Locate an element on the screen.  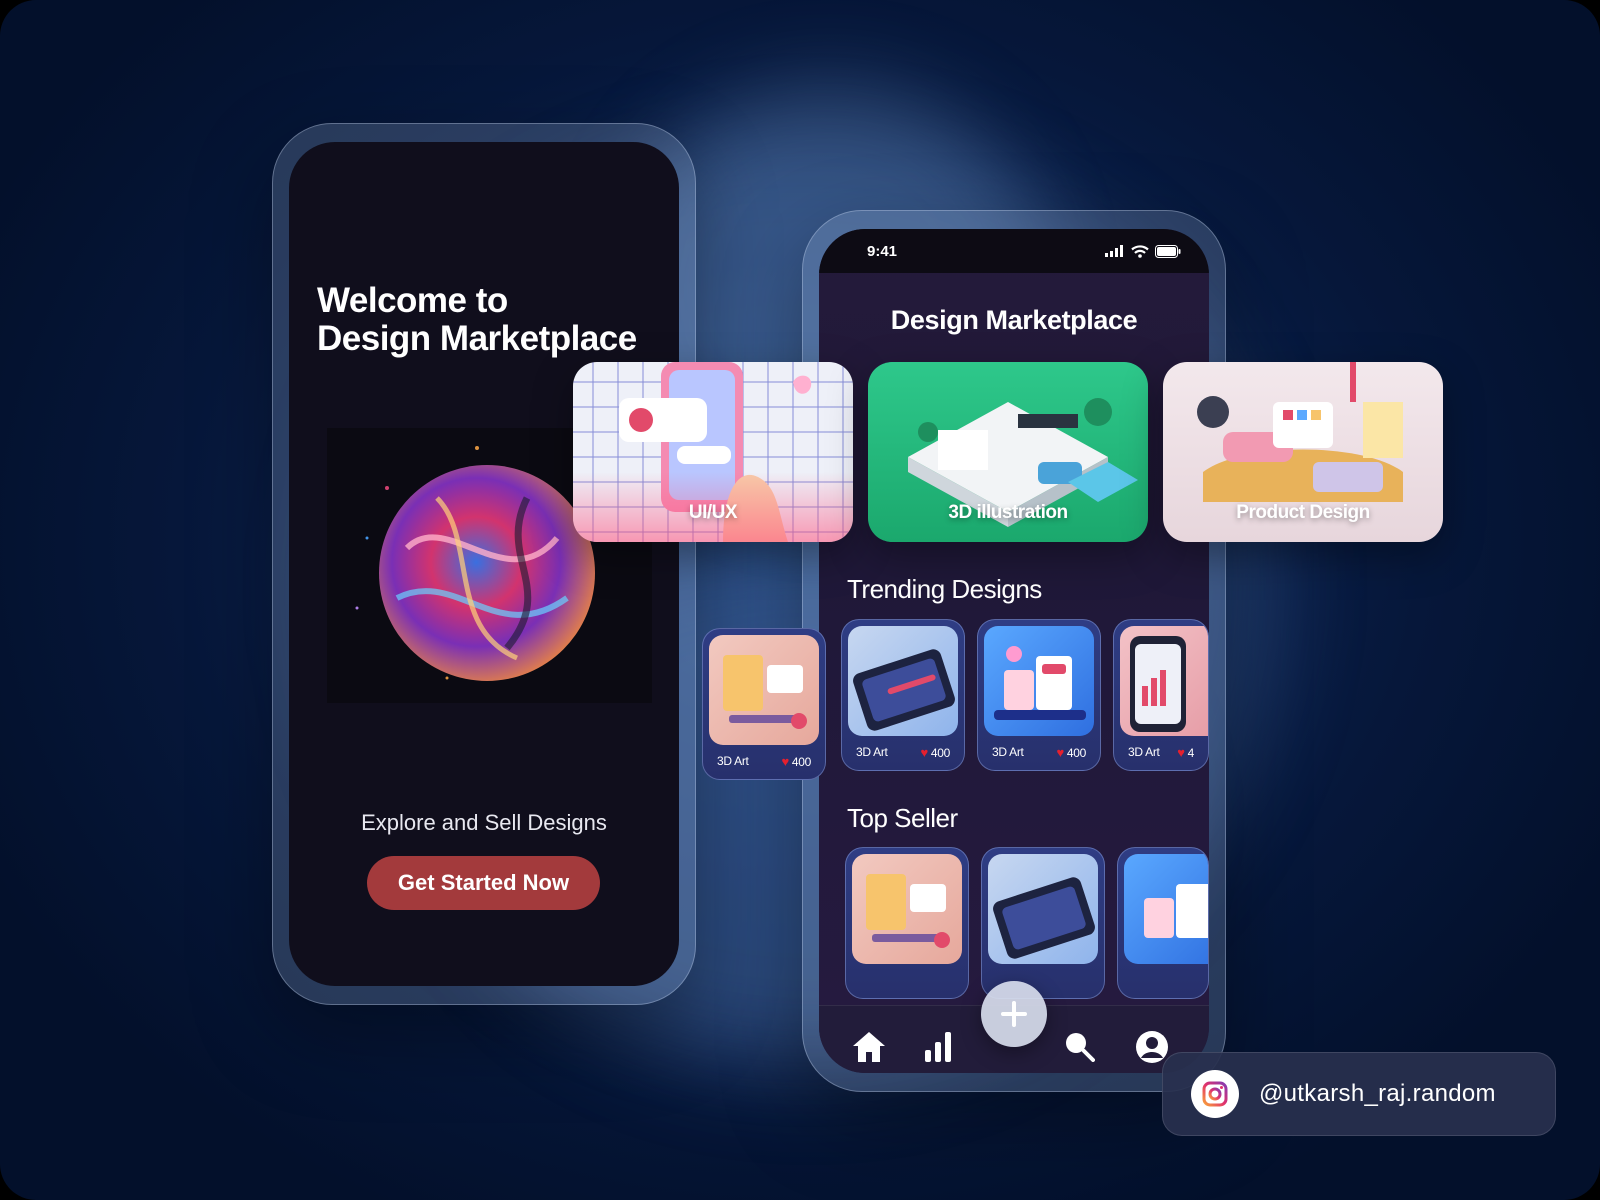
instagram-icon is located at coordinates (1215, 1094).